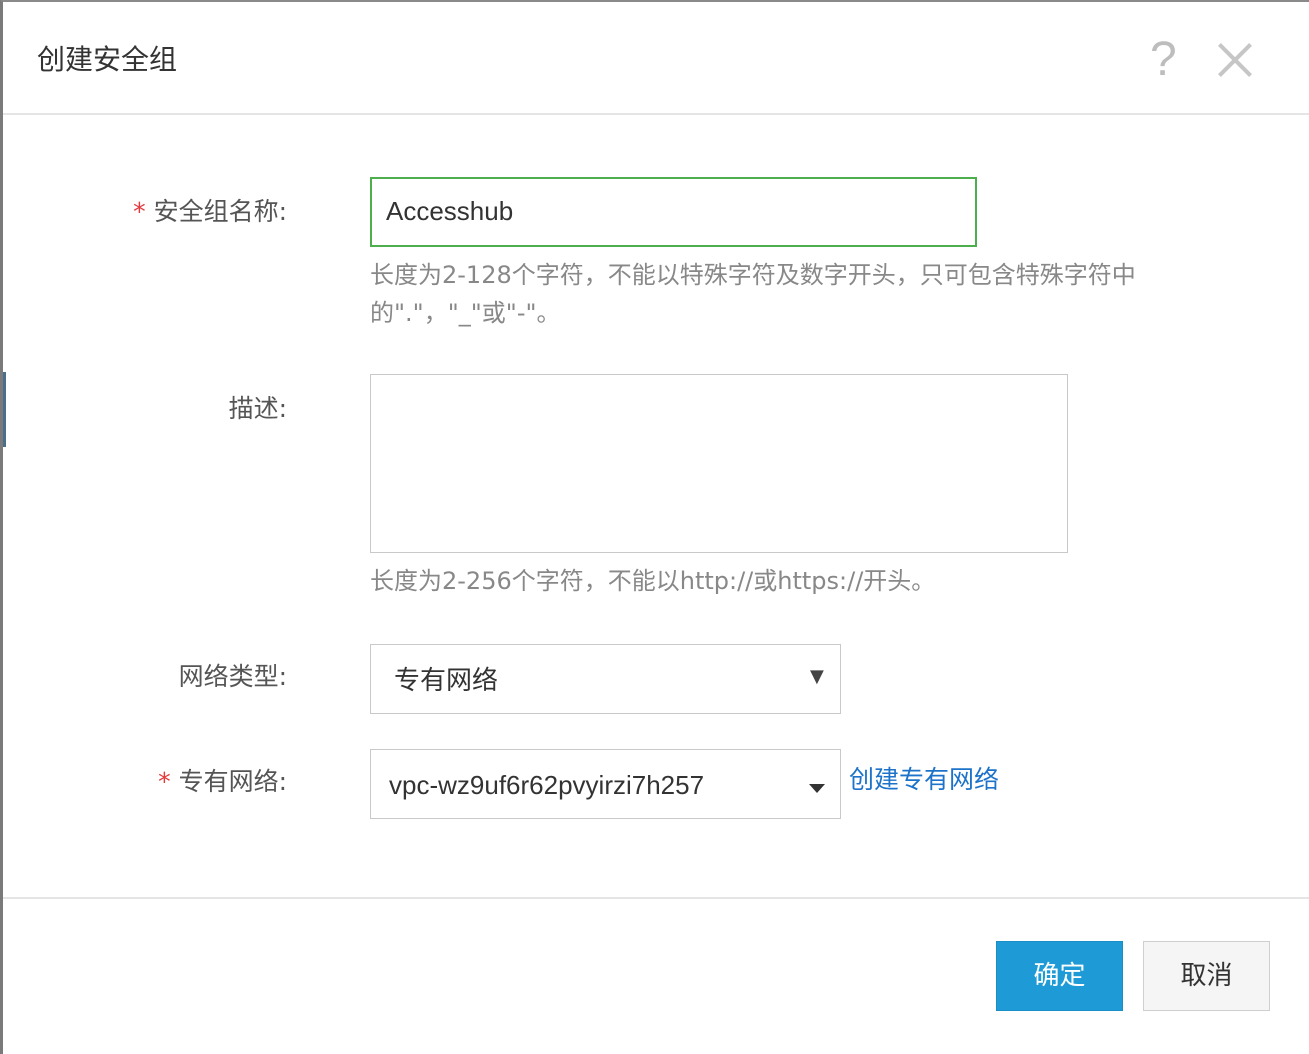  Describe the element at coordinates (1206, 976) in the screenshot. I see `cancel-button: 取消` at that location.